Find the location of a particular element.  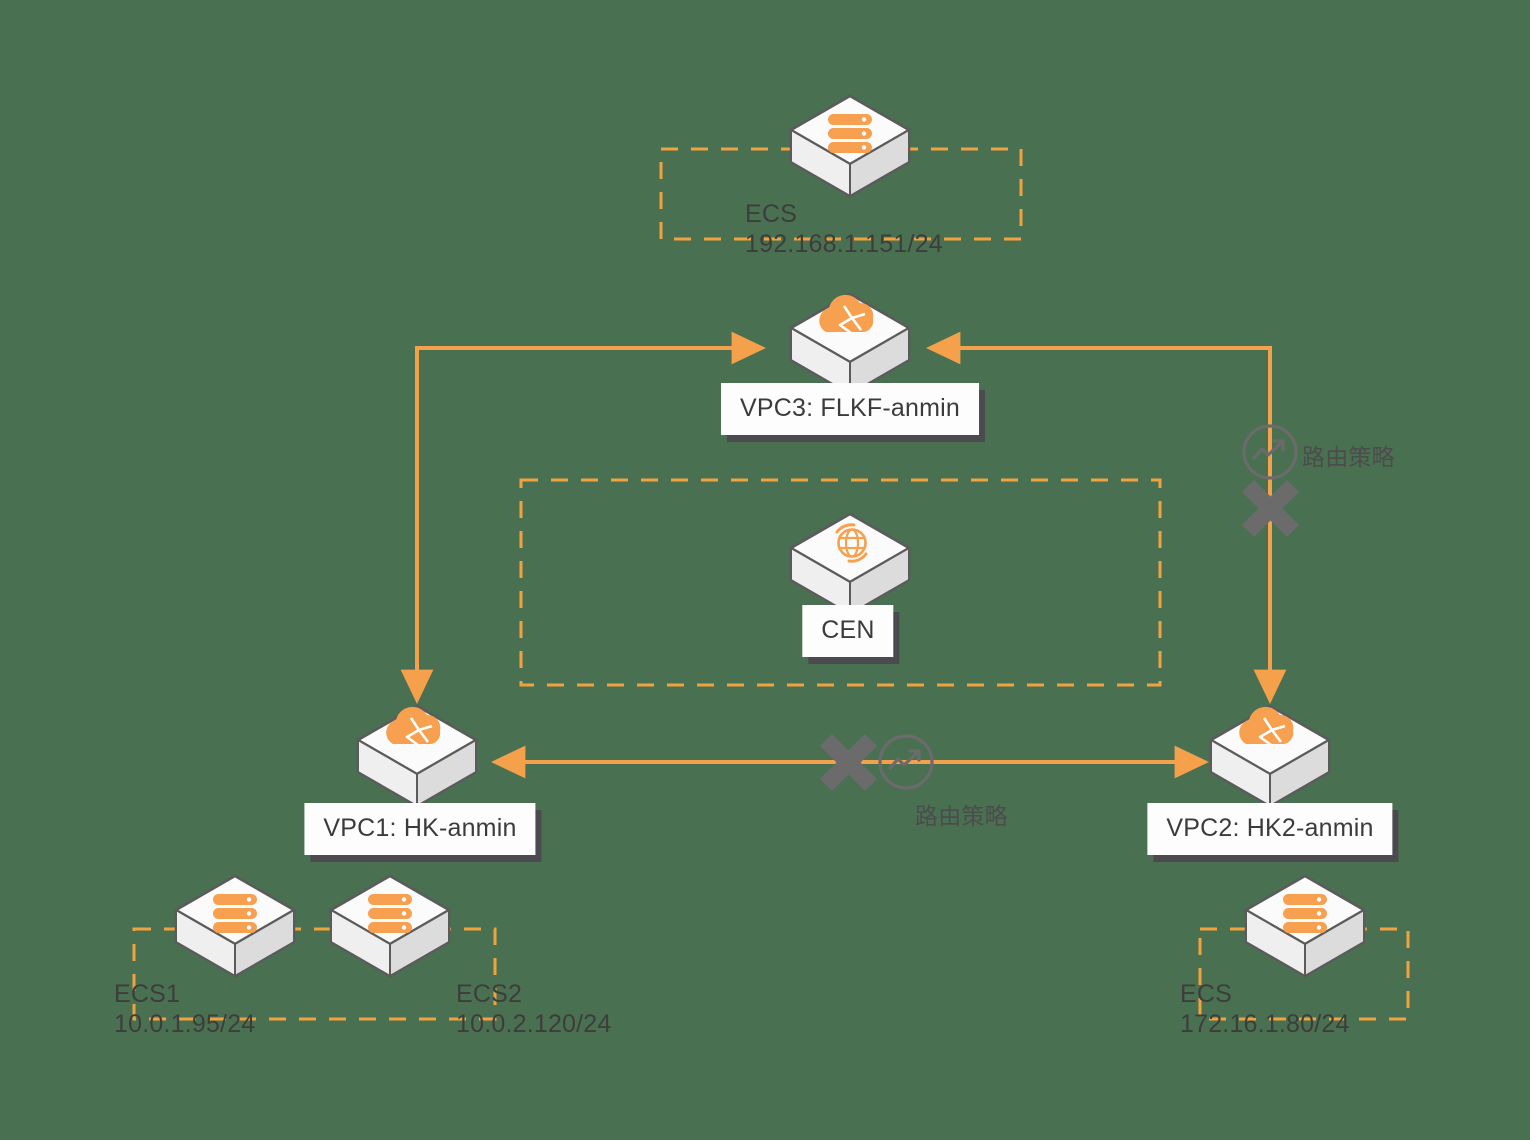

label-cen: CEN is located at coordinates (848, 631).